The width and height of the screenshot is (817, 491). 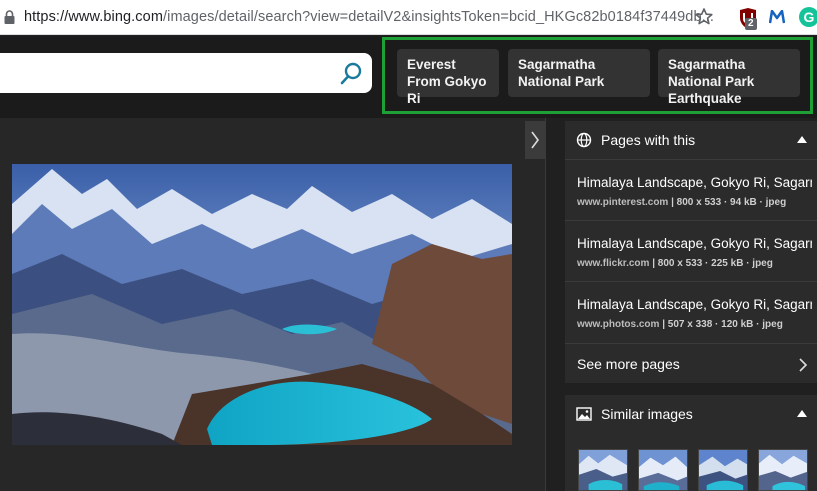 I want to click on page-result-info: | 507 x 338 · 120 kB · jpeg, so click(x=721, y=324).